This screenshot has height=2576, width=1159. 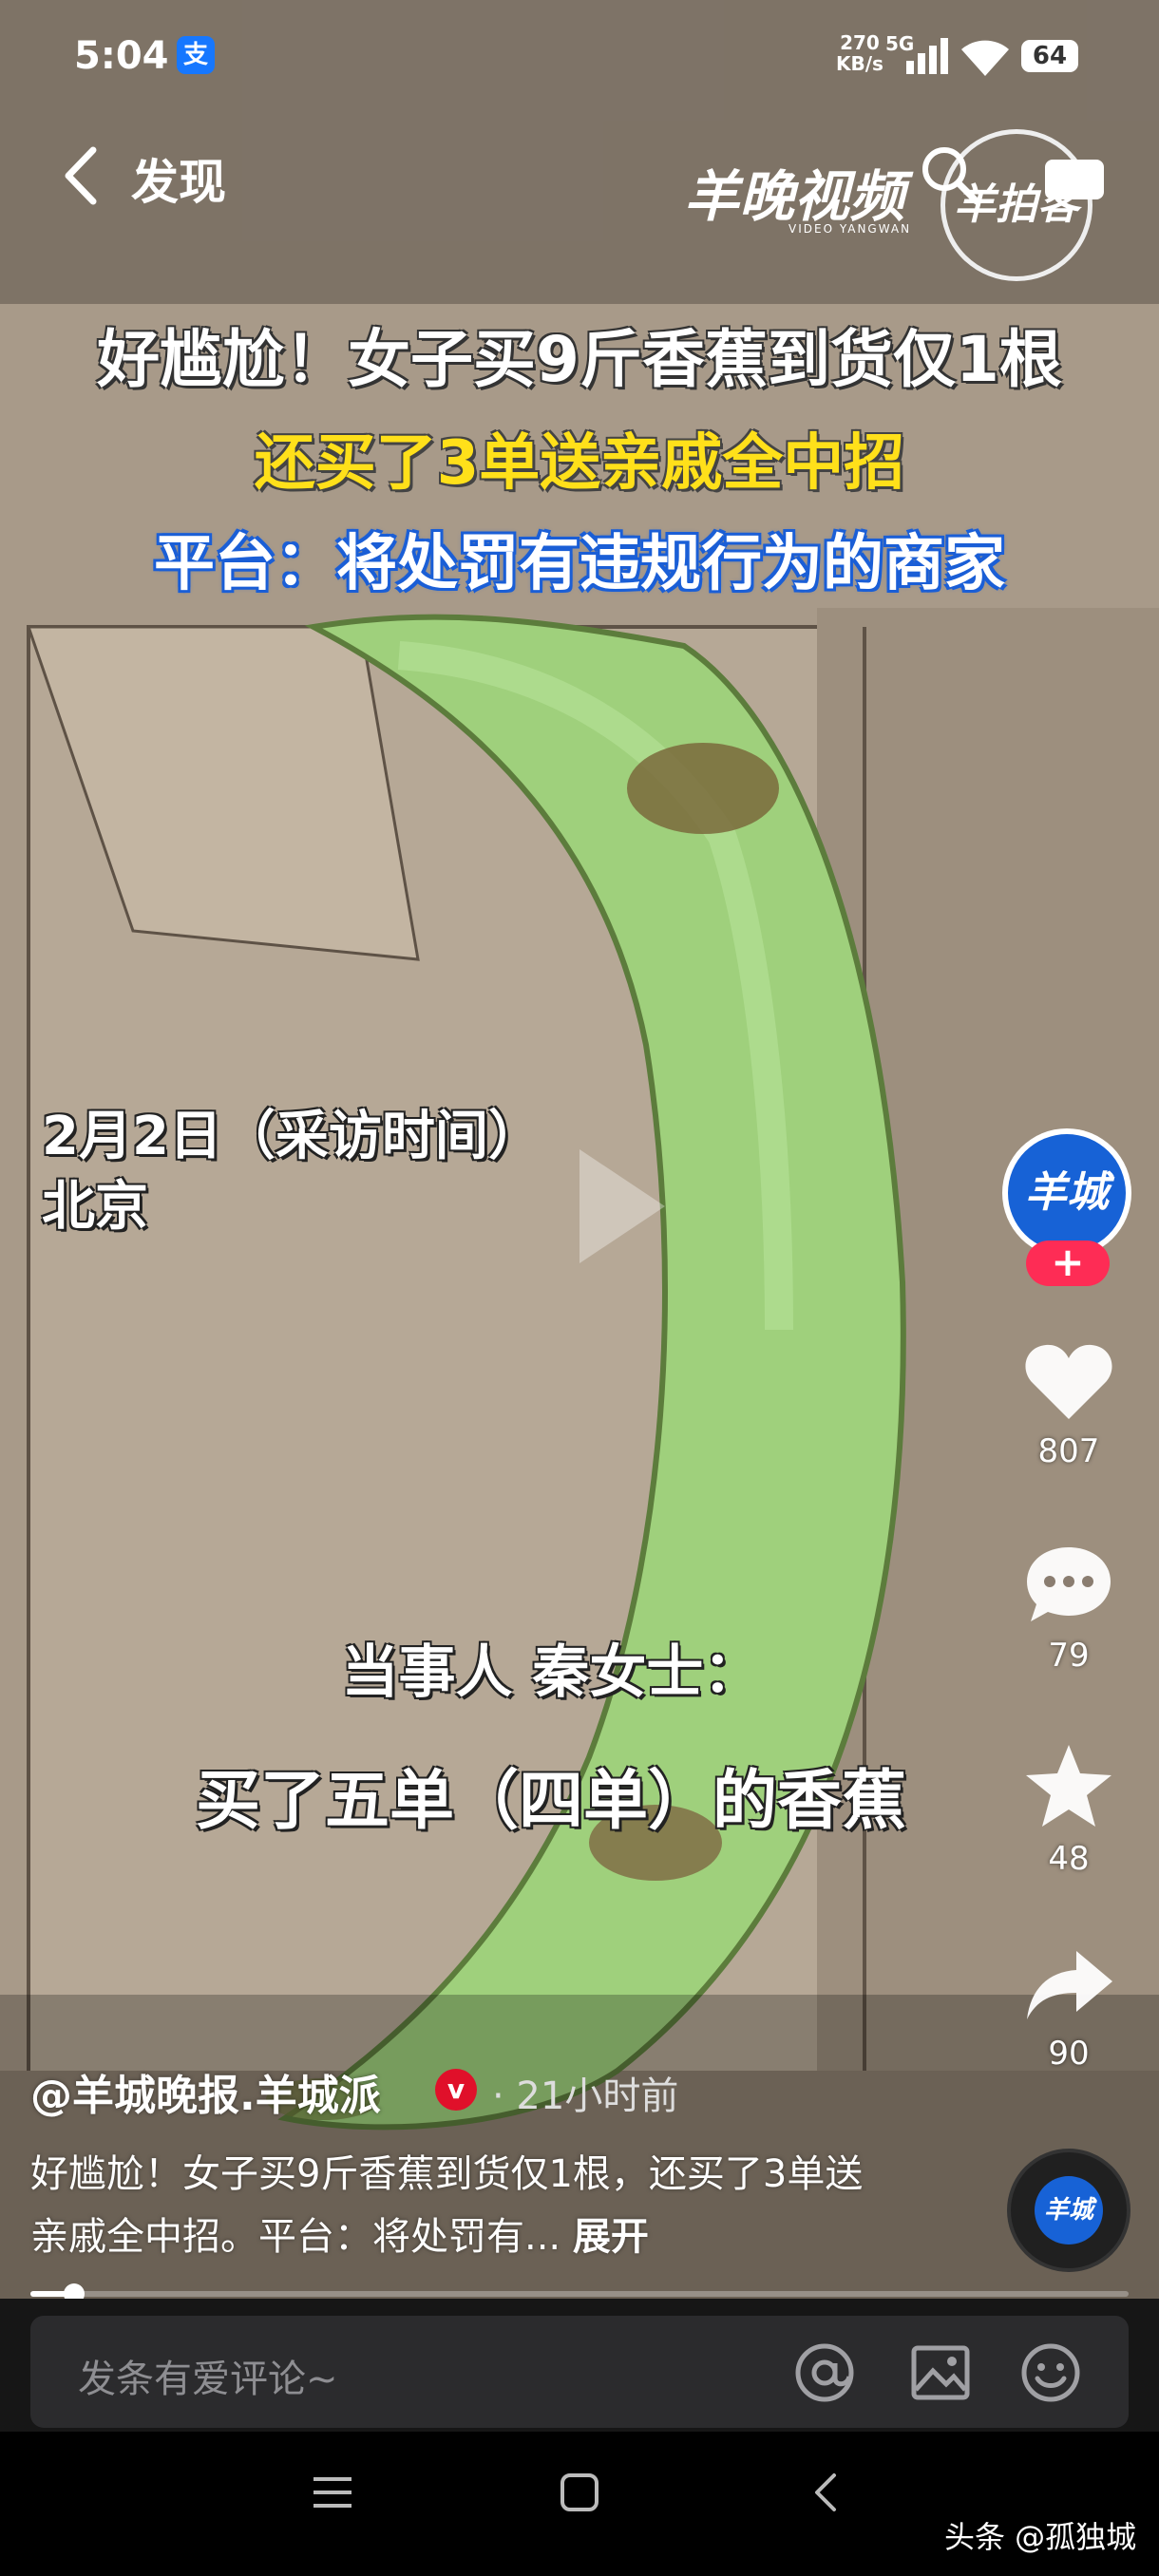 What do you see at coordinates (951, 175) in the screenshot?
I see `search-icon` at bounding box center [951, 175].